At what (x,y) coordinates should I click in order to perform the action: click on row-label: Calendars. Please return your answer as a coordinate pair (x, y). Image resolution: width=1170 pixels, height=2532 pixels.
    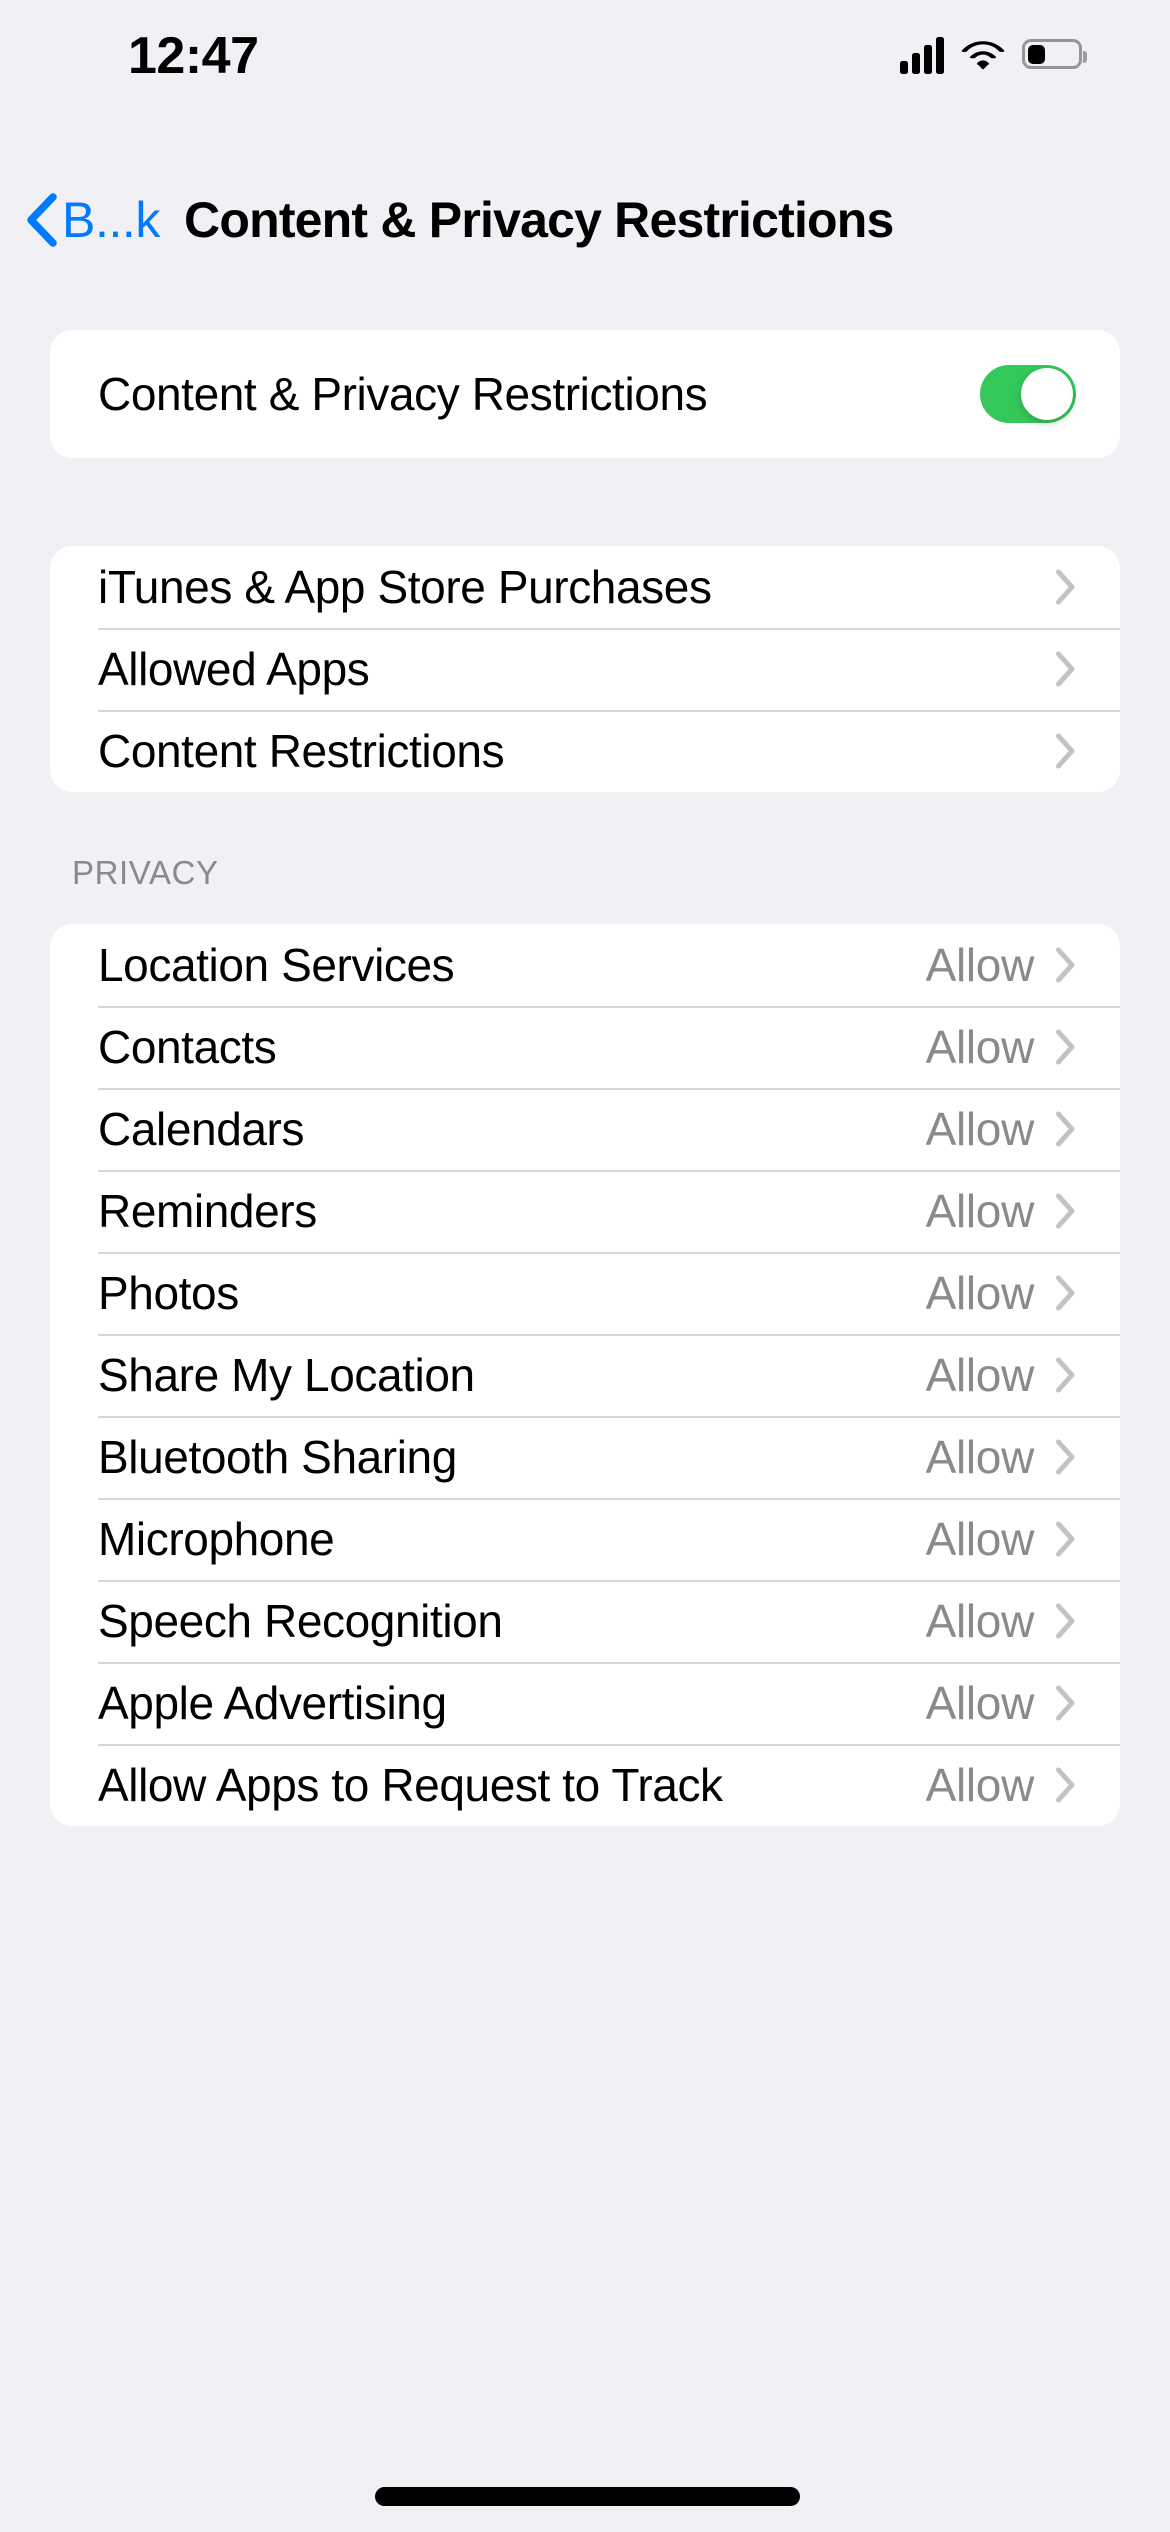
    Looking at the image, I should click on (201, 1129).